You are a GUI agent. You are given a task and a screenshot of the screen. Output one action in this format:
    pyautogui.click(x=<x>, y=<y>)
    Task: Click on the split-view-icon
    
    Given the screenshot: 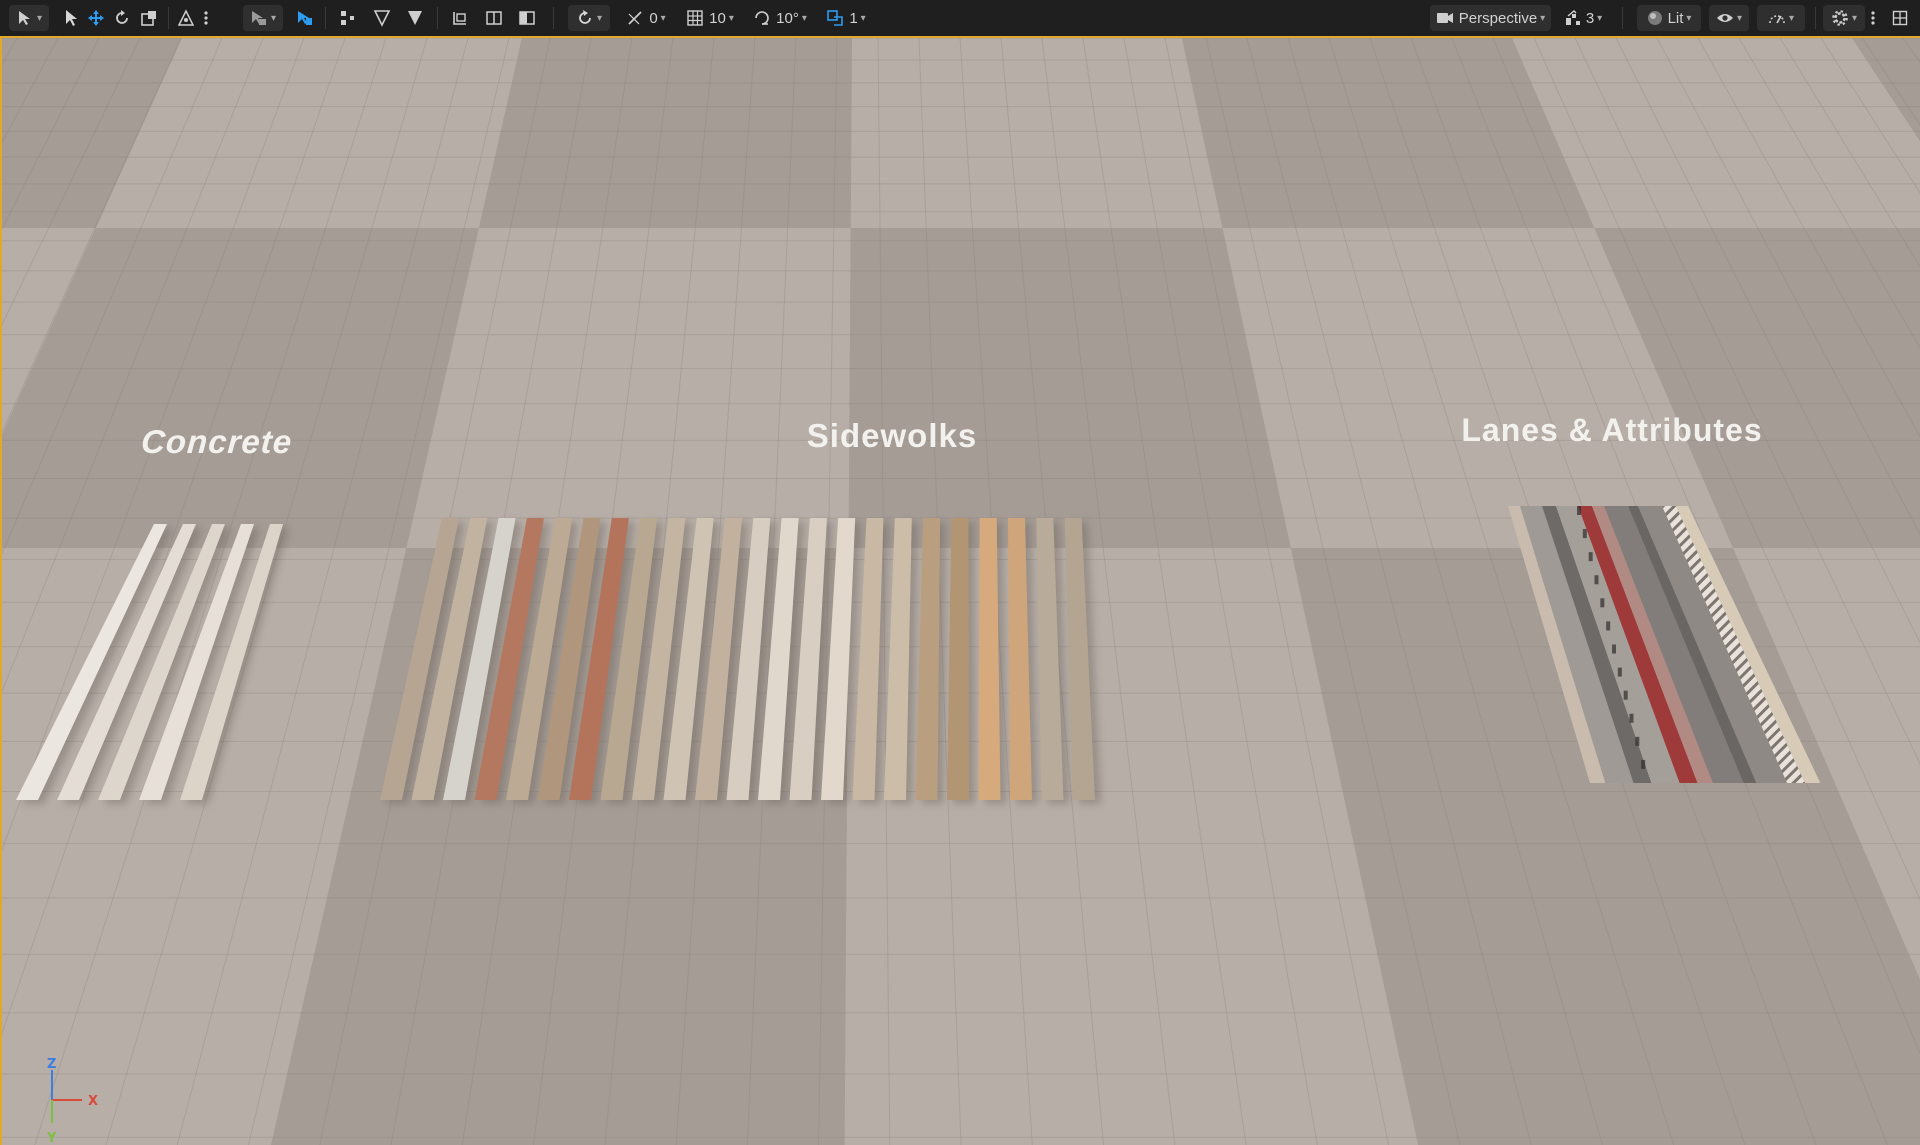 What is the action you would take?
    pyautogui.click(x=494, y=18)
    